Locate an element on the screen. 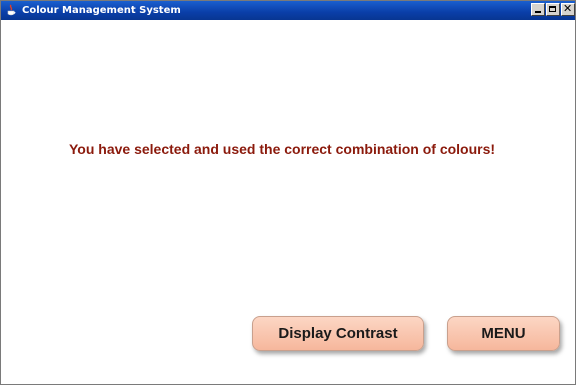 The width and height of the screenshot is (576, 385). close-button: ✕ is located at coordinates (568, 9).